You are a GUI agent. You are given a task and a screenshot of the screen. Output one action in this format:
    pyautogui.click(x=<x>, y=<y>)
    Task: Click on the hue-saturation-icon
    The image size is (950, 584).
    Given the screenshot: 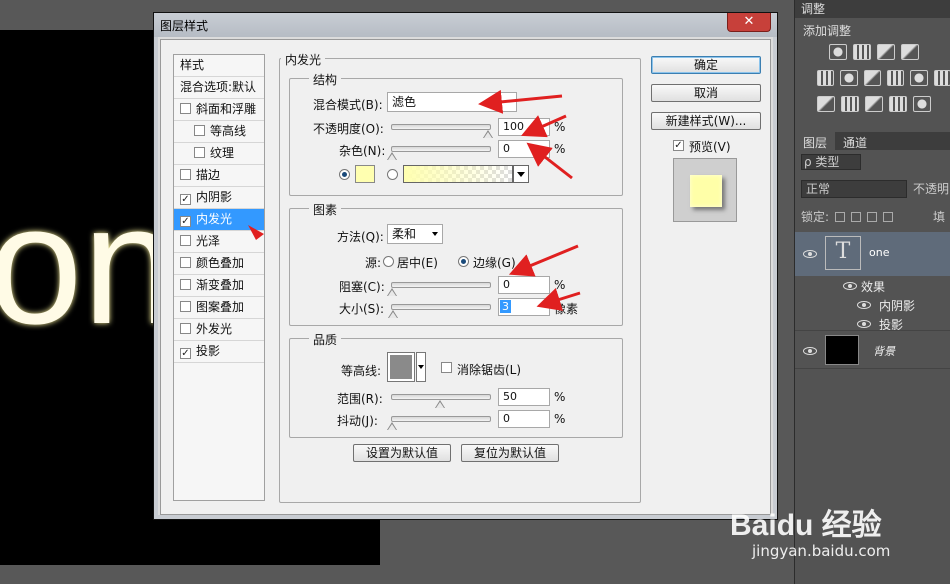 What is the action you would take?
    pyautogui.click(x=849, y=78)
    